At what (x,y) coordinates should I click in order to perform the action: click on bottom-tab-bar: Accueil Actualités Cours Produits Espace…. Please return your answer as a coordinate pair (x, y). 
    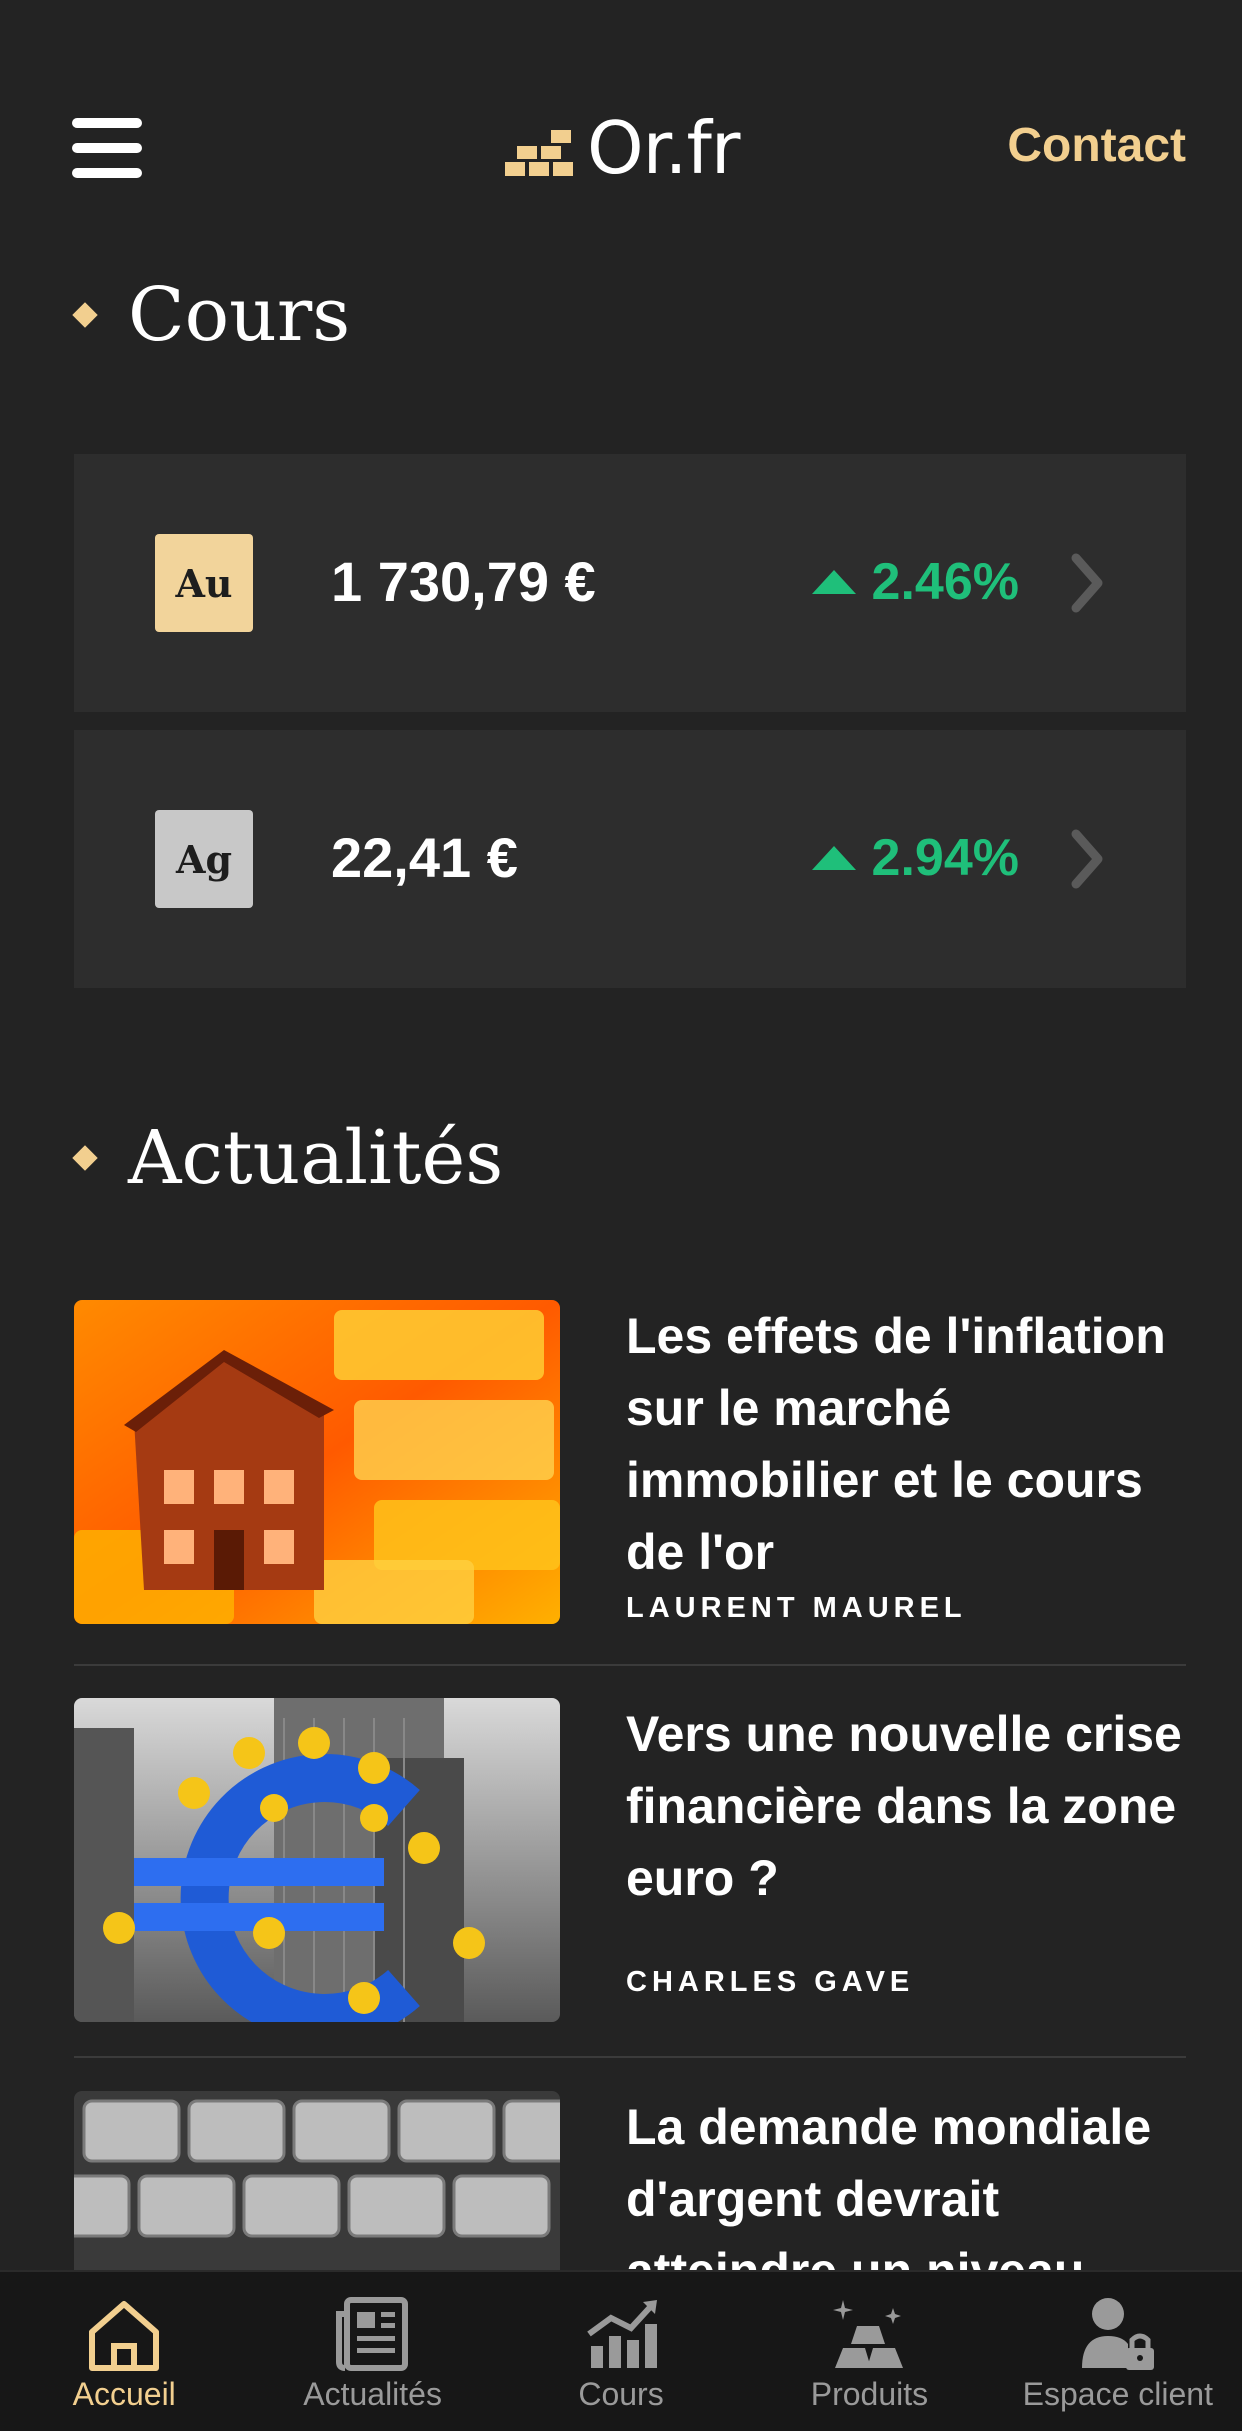
    Looking at the image, I should click on (621, 2350).